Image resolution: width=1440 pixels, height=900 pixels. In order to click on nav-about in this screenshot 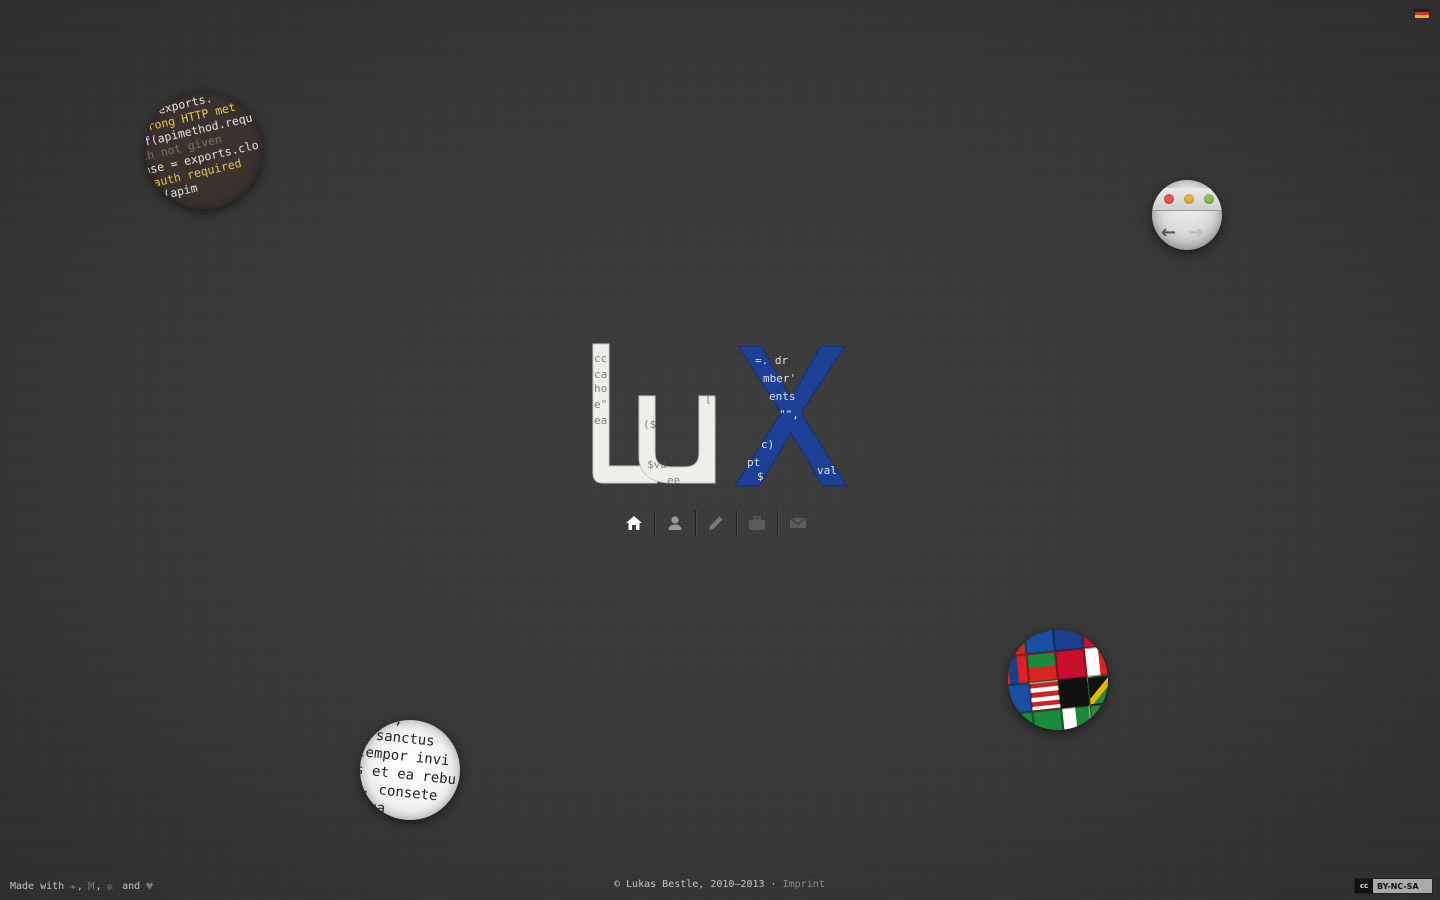, I will do `click(675, 523)`.